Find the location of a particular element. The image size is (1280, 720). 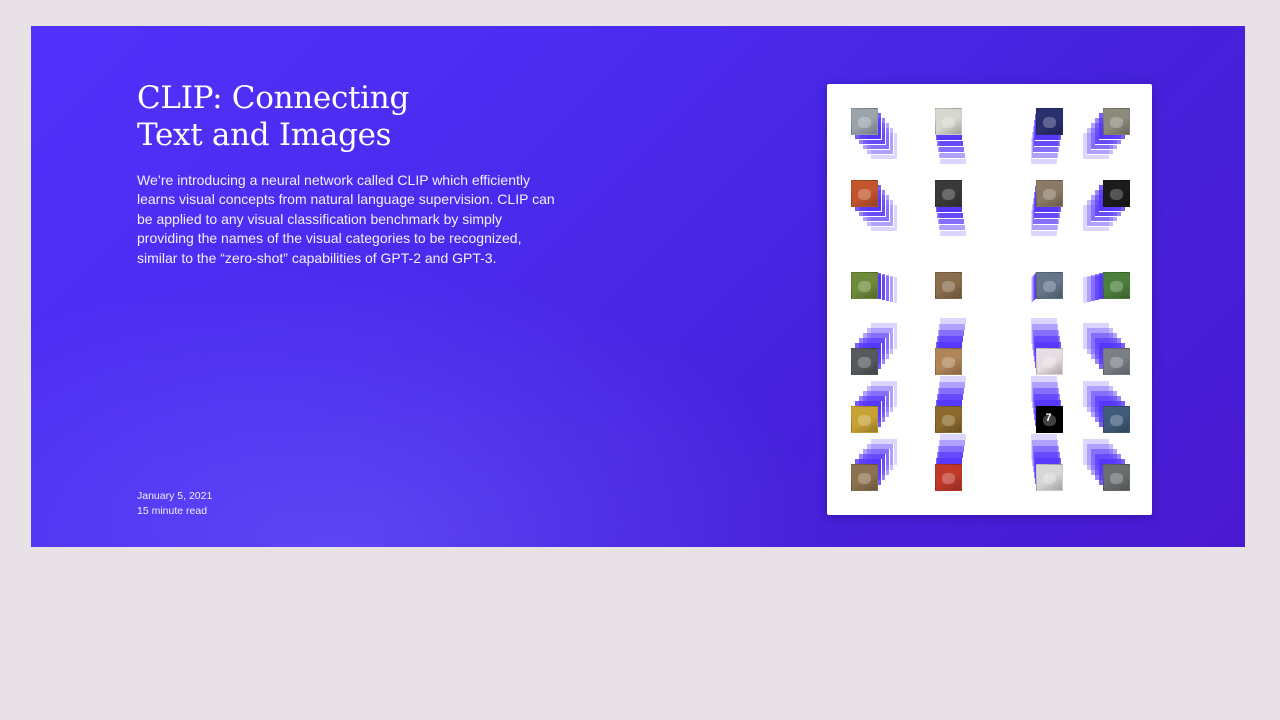

photo-animal-outdoor is located at coordinates (864, 285).